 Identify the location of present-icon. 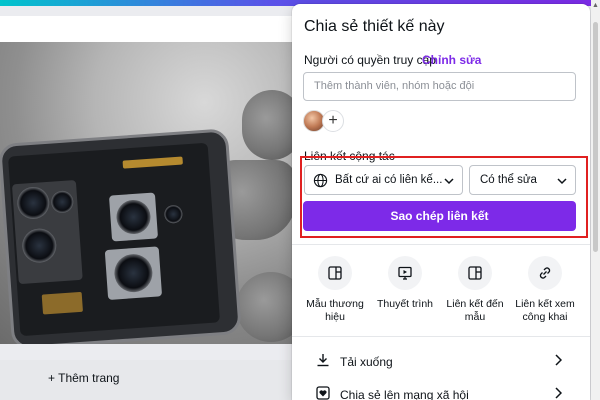
(405, 273).